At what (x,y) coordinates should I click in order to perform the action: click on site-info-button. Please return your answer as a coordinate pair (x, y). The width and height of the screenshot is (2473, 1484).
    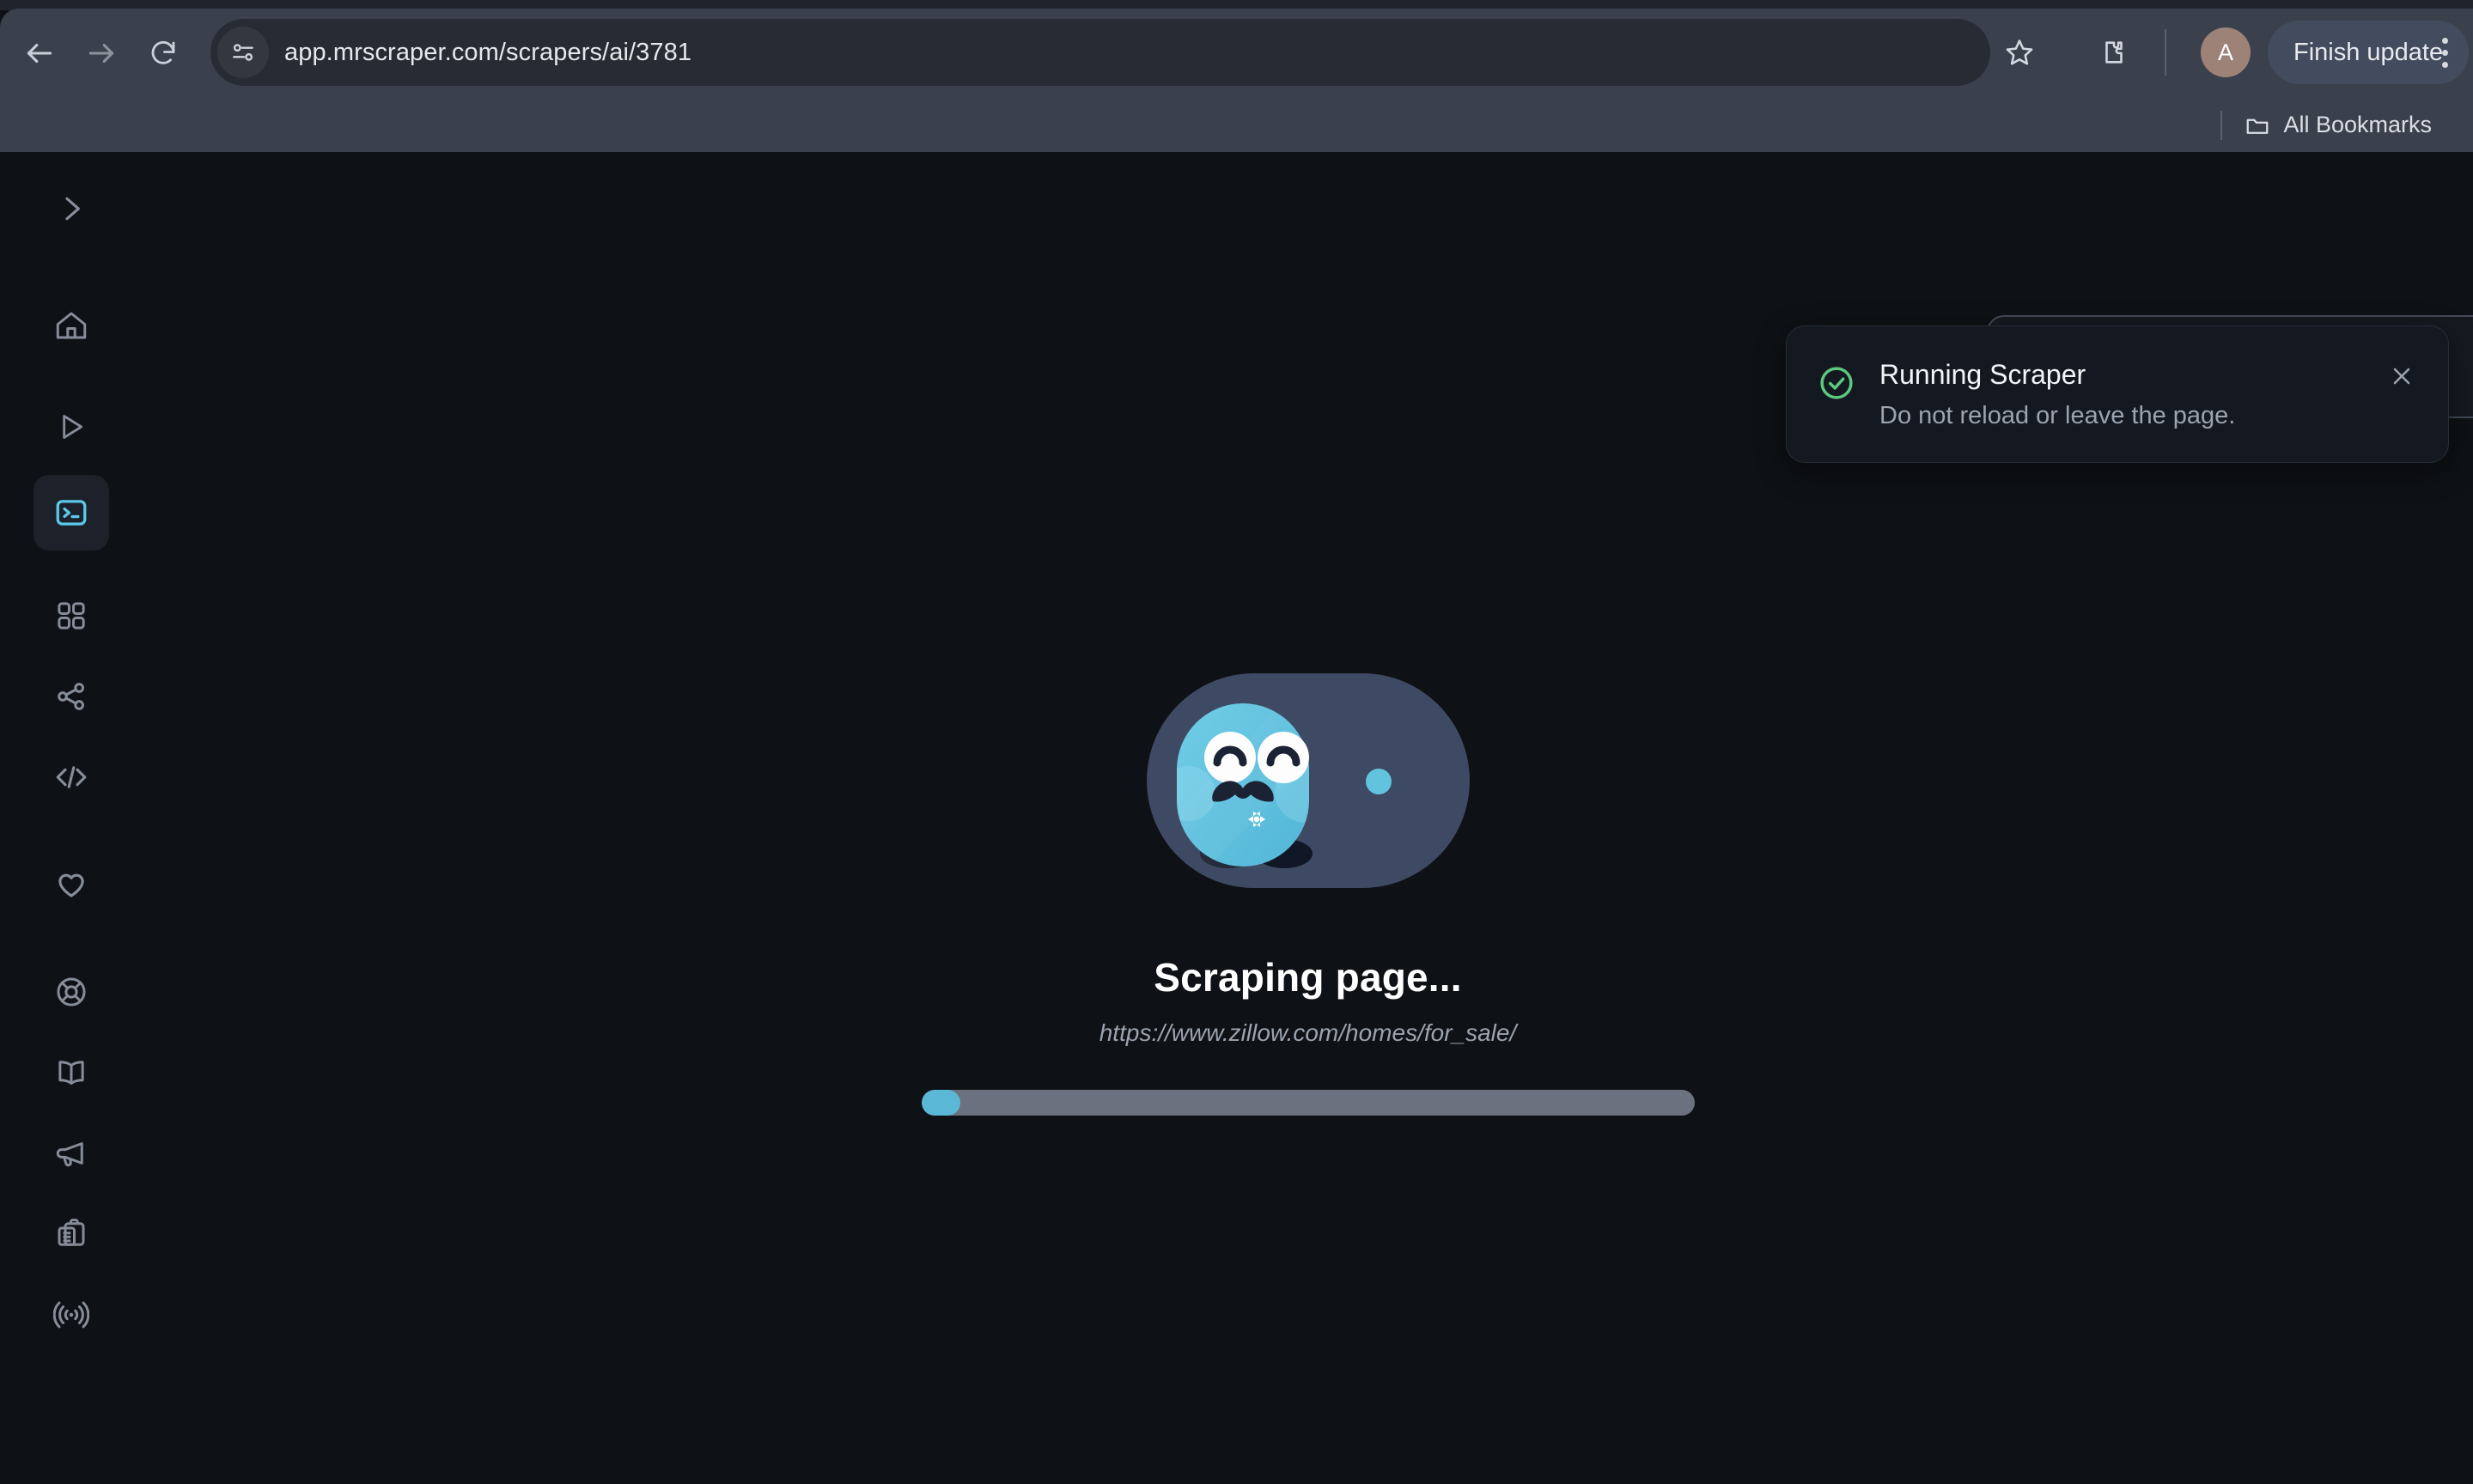
    Looking at the image, I should click on (243, 52).